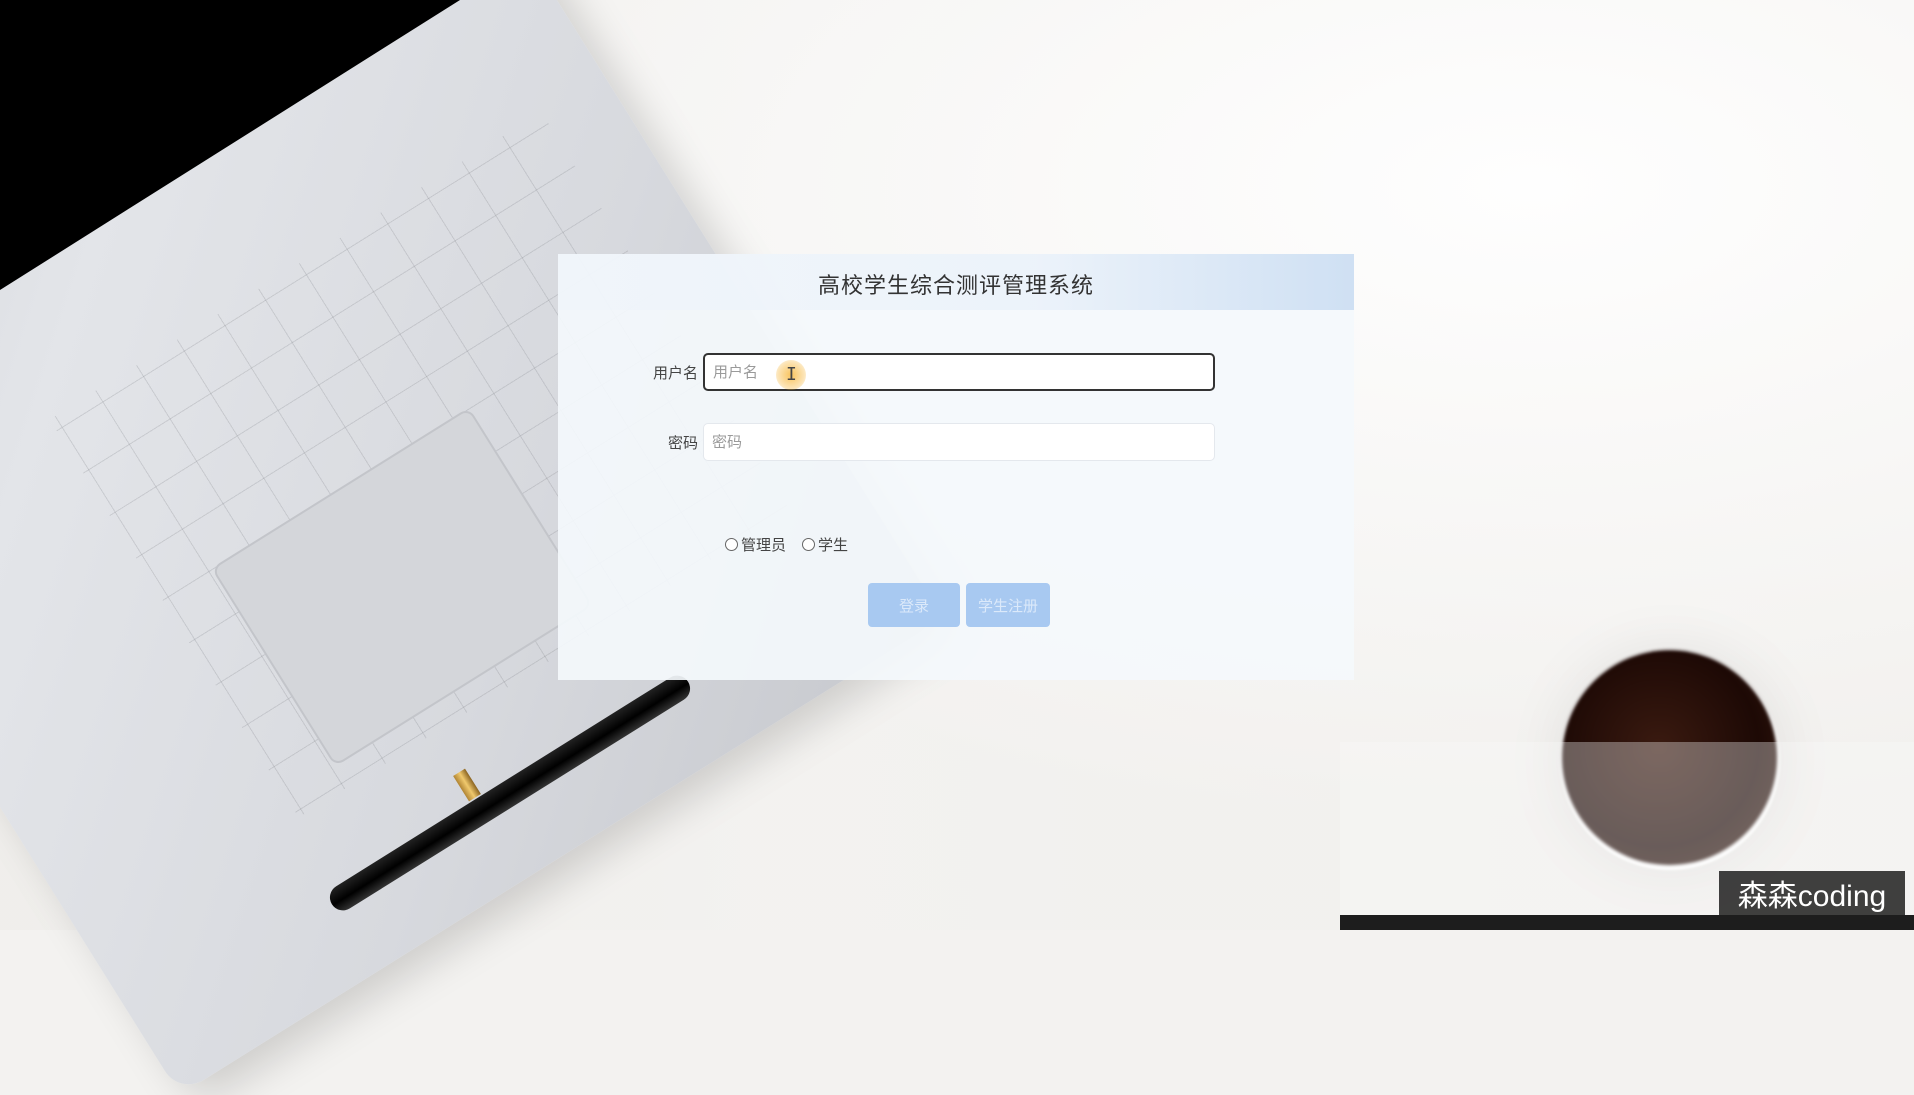 This screenshot has height=1095, width=1914. I want to click on role-radio-group: 管理员 学生, so click(786, 544).